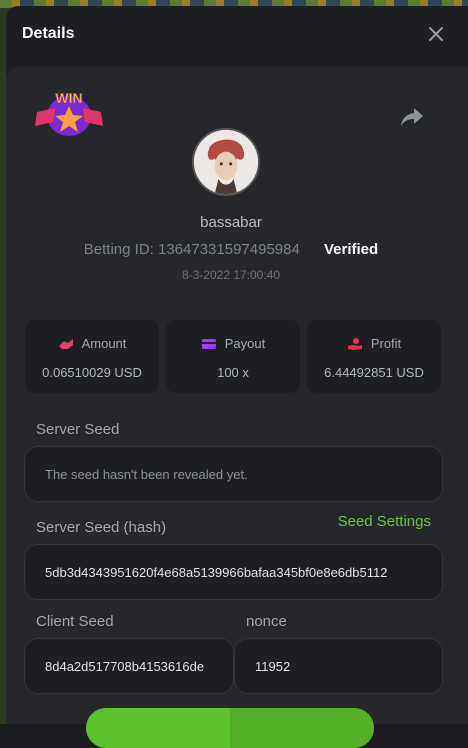 This screenshot has width=468, height=748. Describe the element at coordinates (129, 666) in the screenshot. I see `client-seed-field: 8d4a2d517708b4153616de` at that location.